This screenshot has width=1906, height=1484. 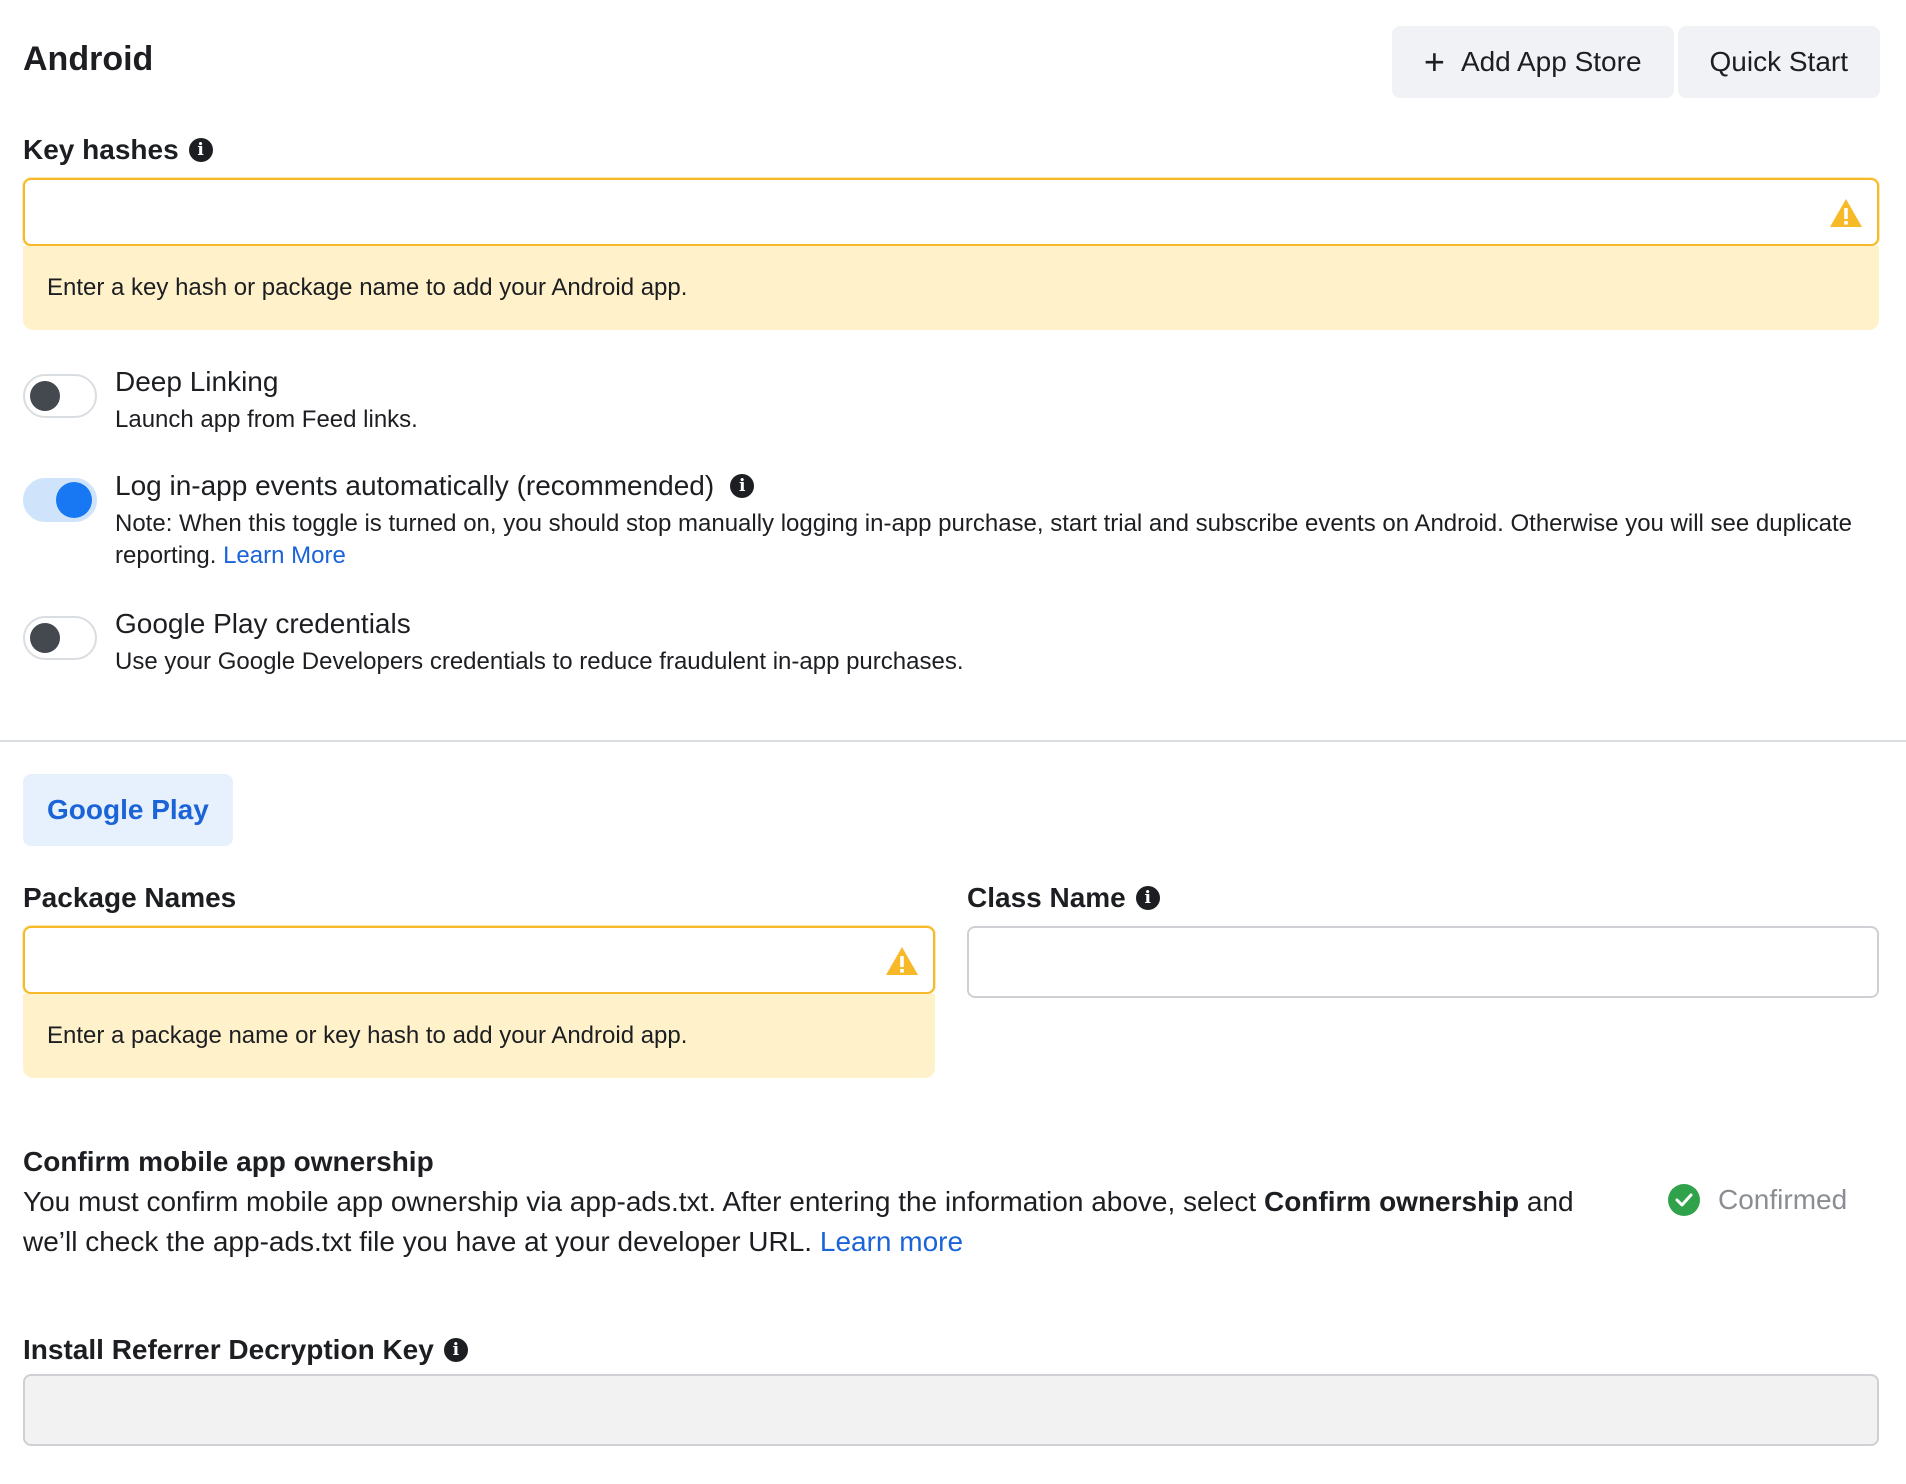 What do you see at coordinates (449, 961) in the screenshot?
I see `package-names-input` at bounding box center [449, 961].